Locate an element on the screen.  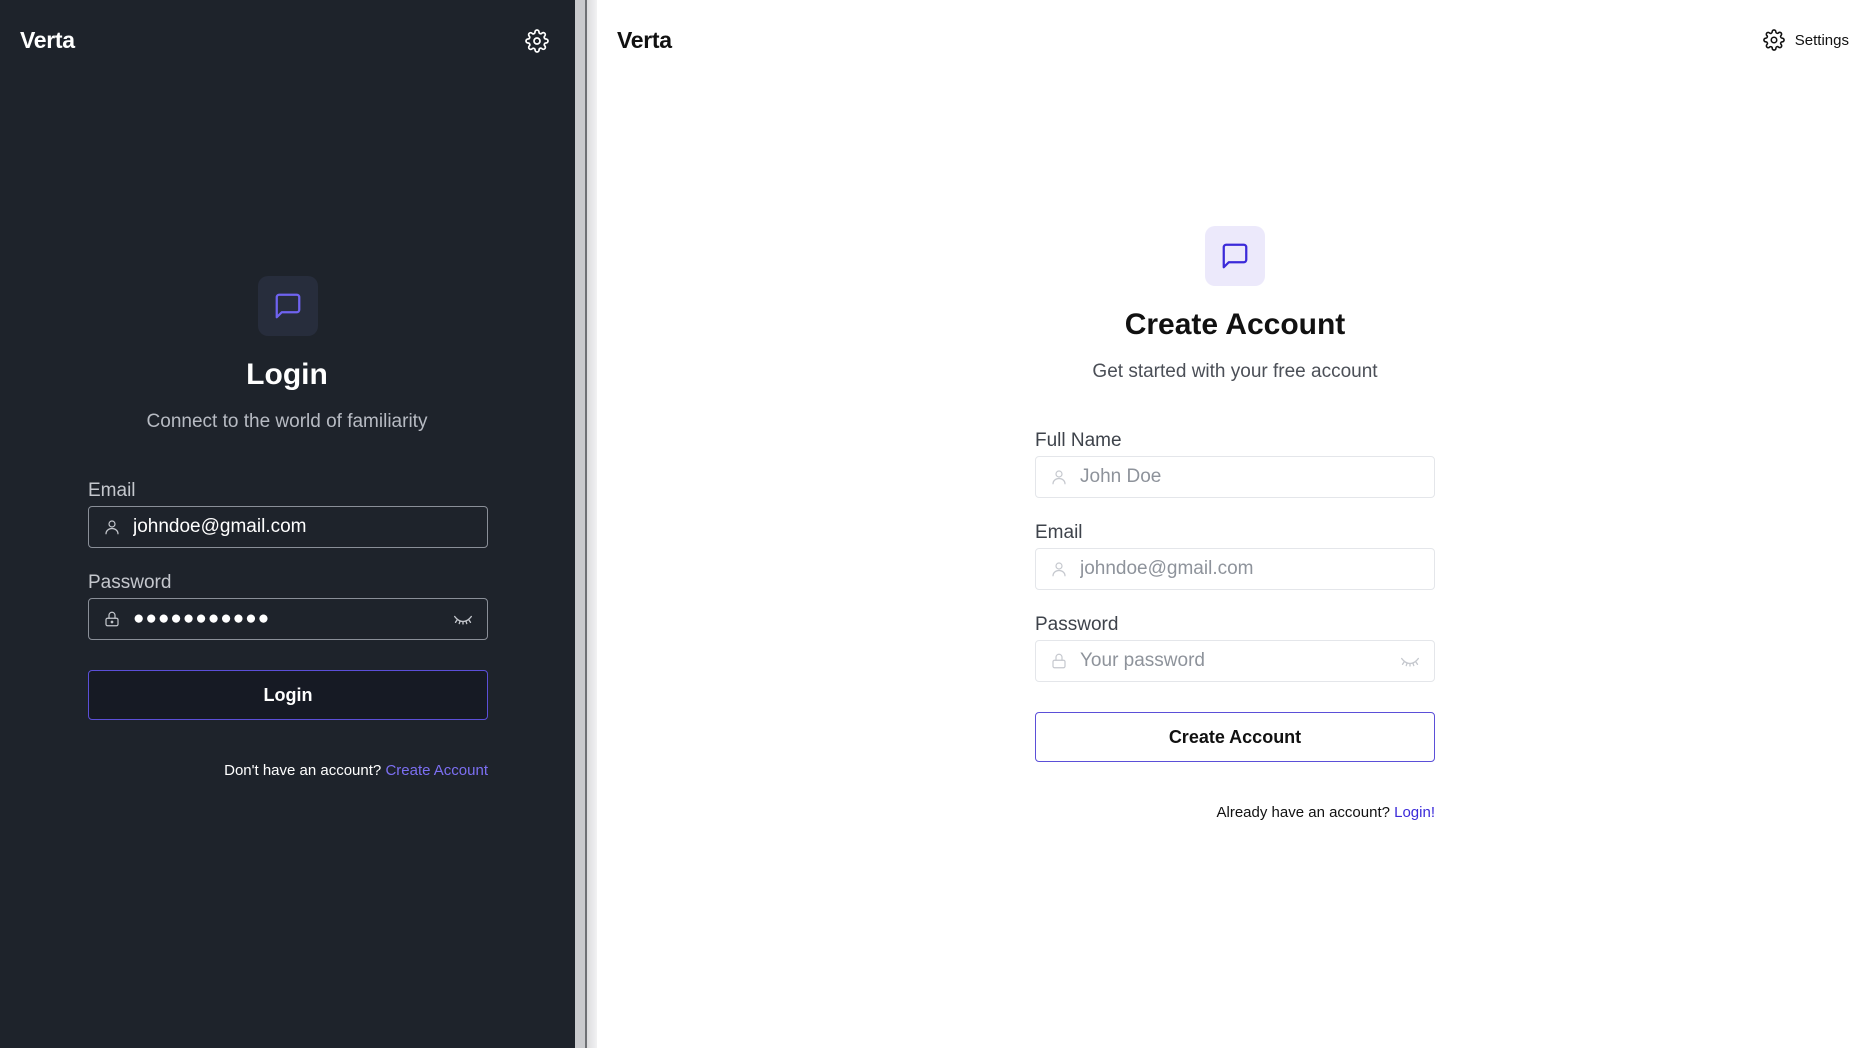
login-prompt: Already have an account? Login! is located at coordinates (1235, 812).